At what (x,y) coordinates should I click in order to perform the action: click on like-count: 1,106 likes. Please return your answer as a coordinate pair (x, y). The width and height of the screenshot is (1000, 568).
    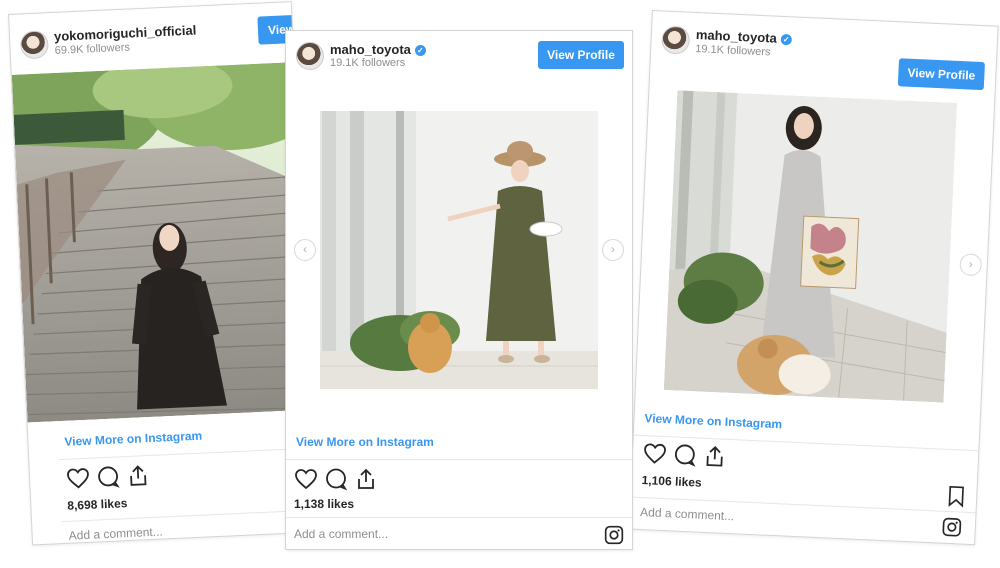
    Looking at the image, I should click on (671, 481).